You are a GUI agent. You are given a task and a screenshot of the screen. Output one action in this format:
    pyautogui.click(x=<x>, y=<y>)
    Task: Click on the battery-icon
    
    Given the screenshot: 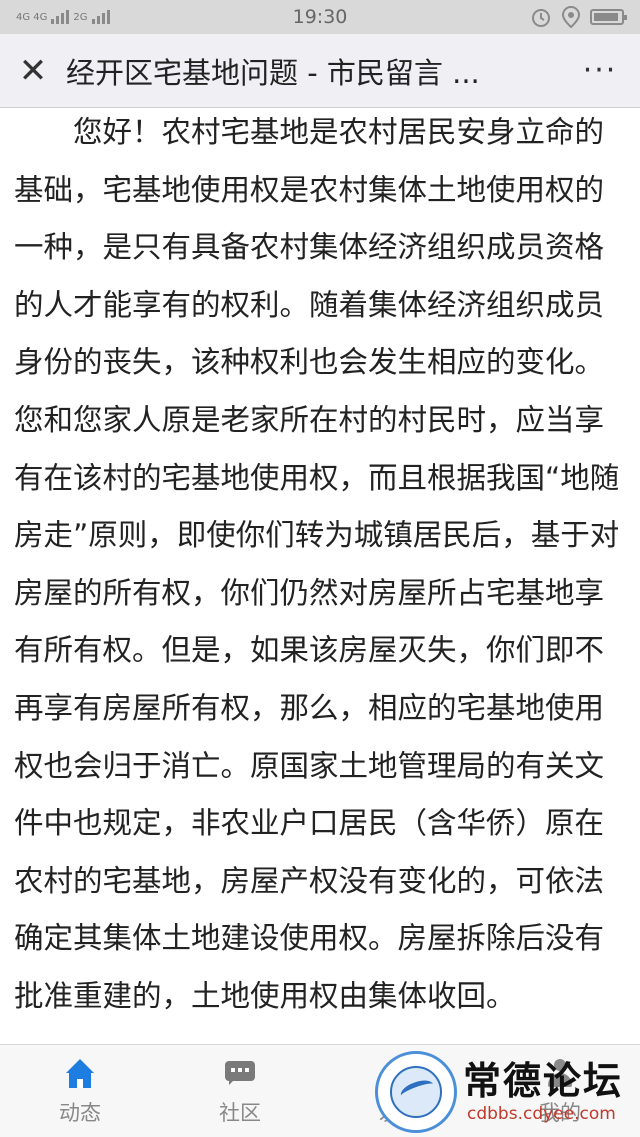 What is the action you would take?
    pyautogui.click(x=608, y=17)
    